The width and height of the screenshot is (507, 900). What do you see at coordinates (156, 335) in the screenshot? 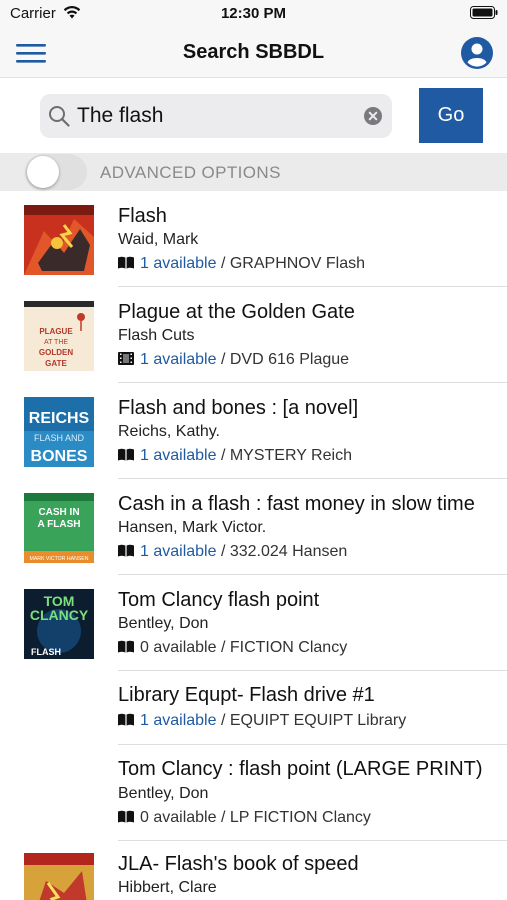
I see `result-author: Flash Cuts` at bounding box center [156, 335].